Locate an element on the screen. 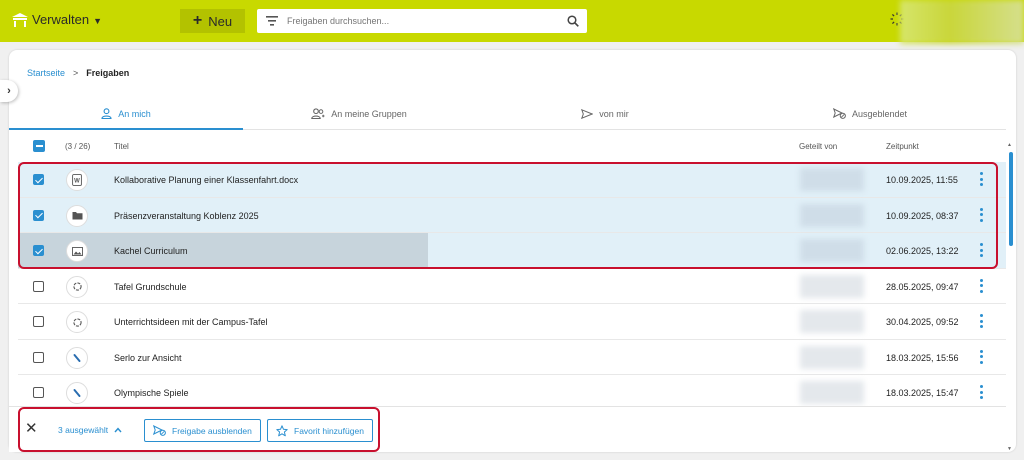 Image resolution: width=1024 pixels, height=460 pixels. star-icon is located at coordinates (282, 430).